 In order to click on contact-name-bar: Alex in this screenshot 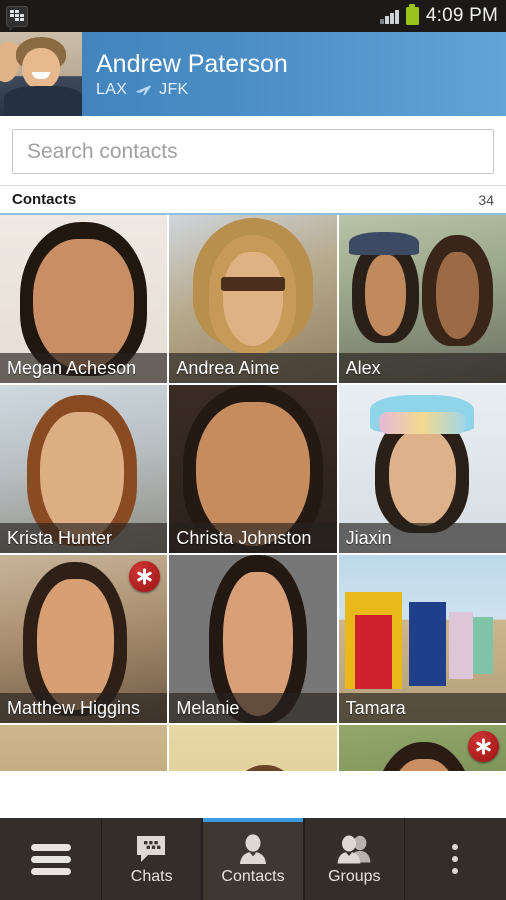, I will do `click(422, 368)`.